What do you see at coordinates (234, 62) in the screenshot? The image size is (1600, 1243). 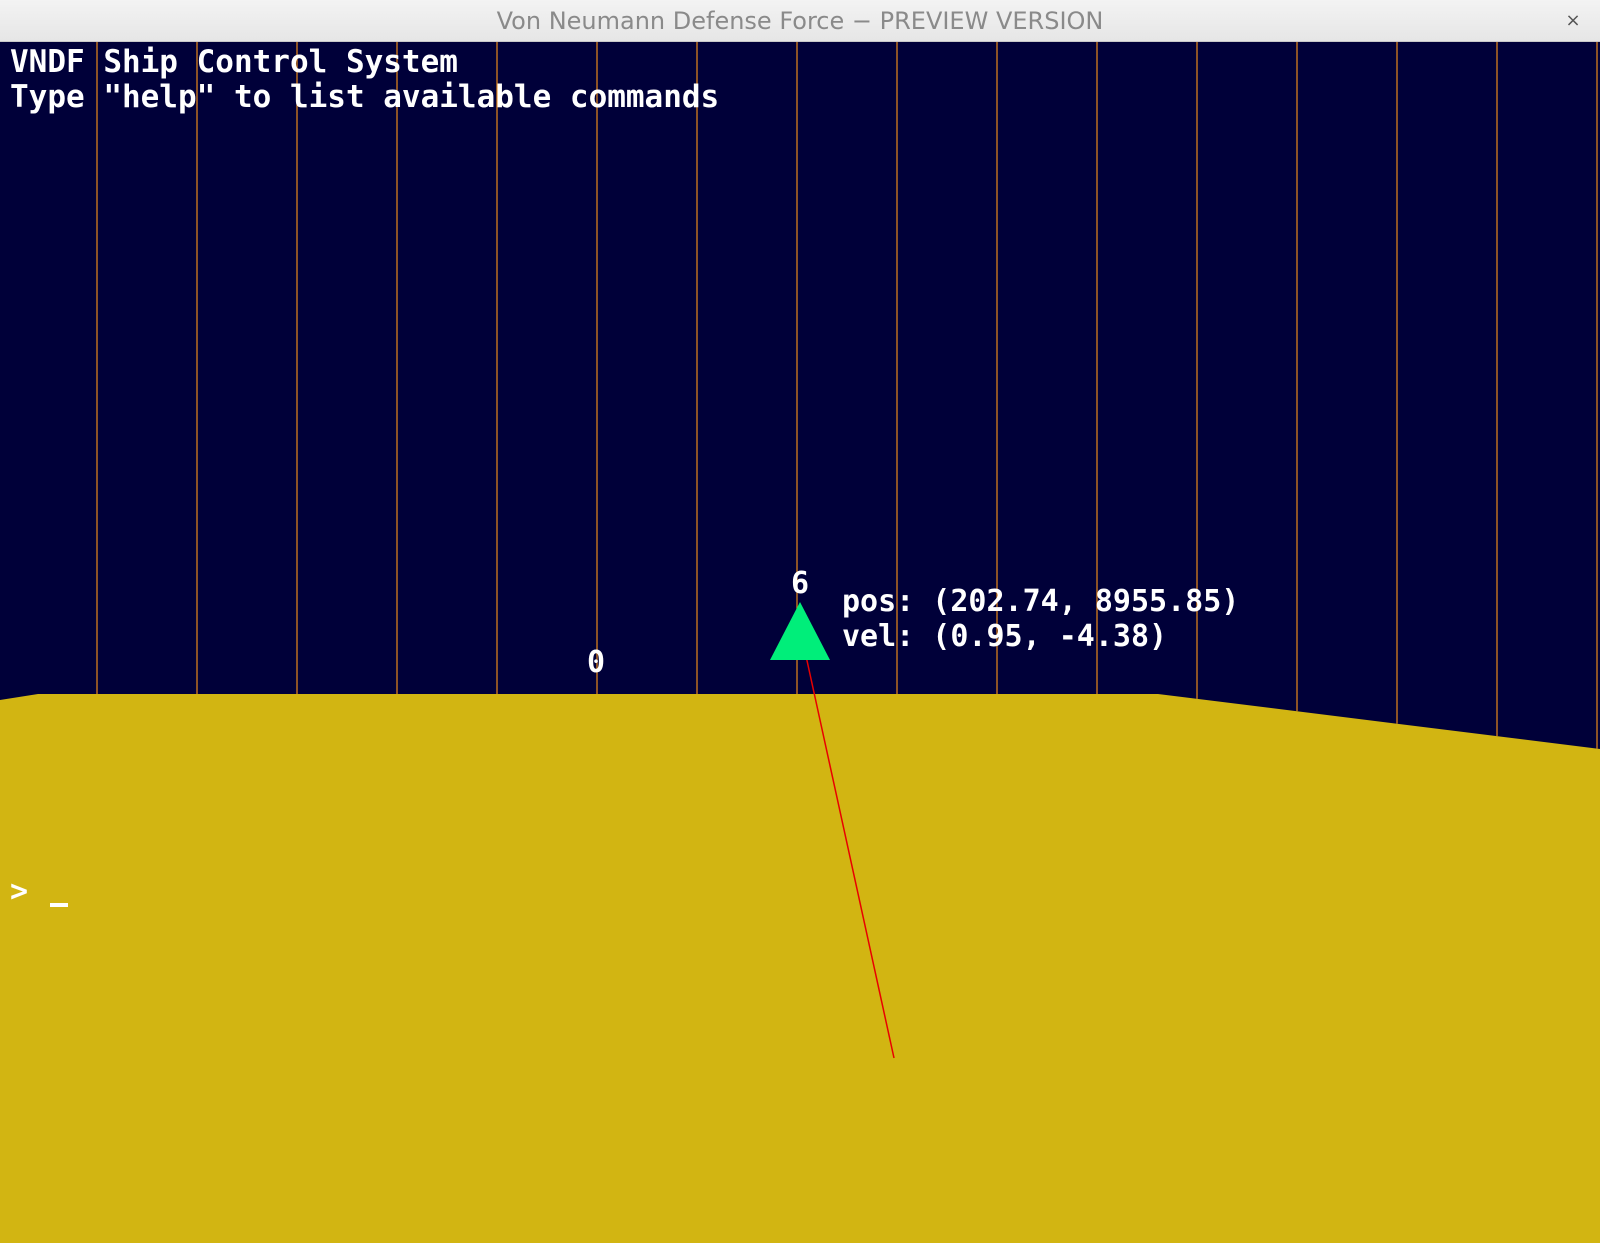 I see `console-header-line-1: VNDF Ship Control System` at bounding box center [234, 62].